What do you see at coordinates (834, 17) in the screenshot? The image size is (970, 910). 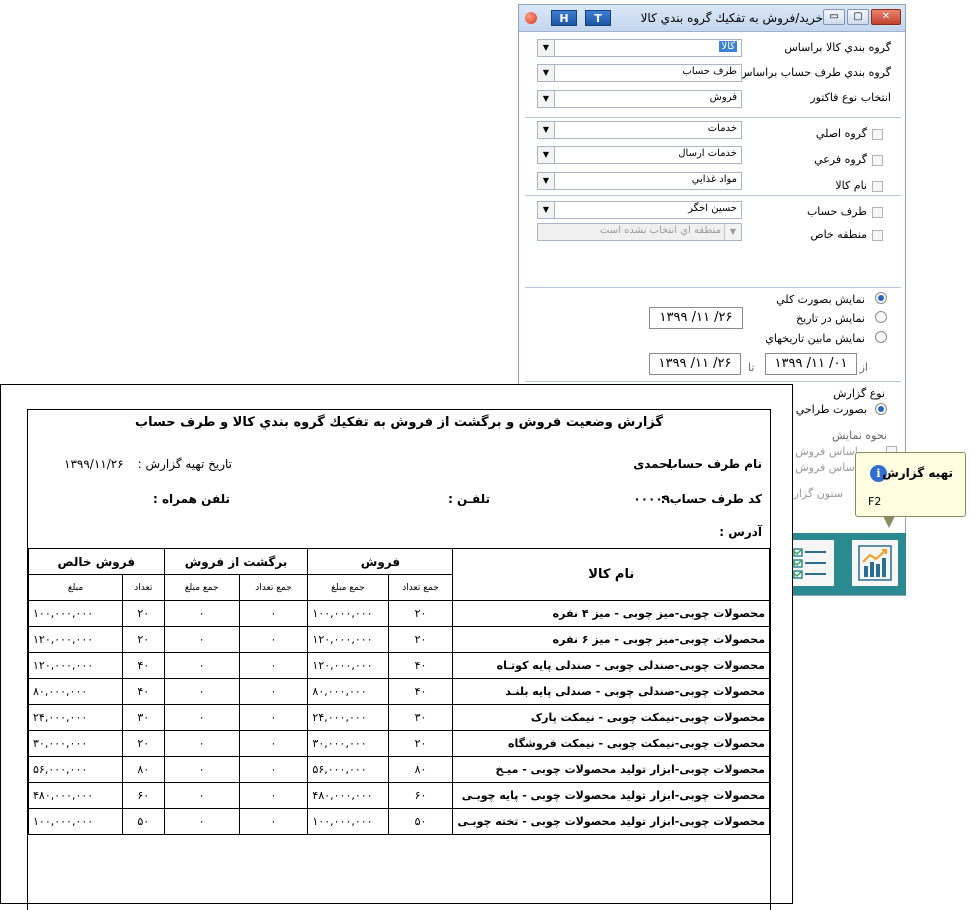 I see `minimize-button: ▭` at bounding box center [834, 17].